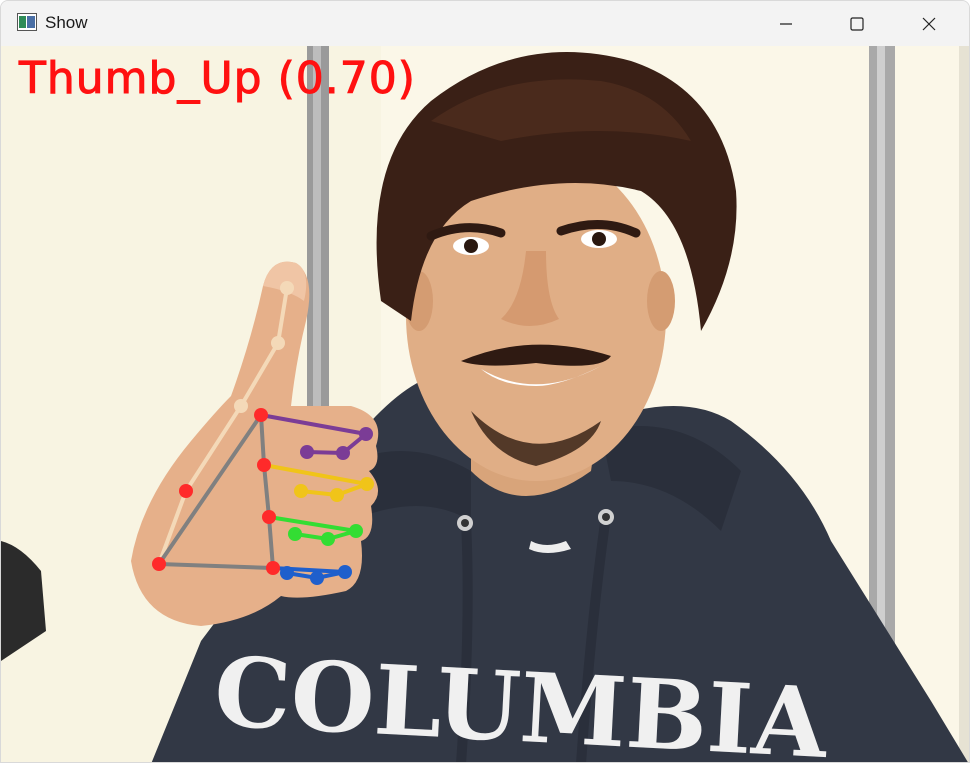 Image resolution: width=970 pixels, height=763 pixels. I want to click on close-button, so click(929, 23).